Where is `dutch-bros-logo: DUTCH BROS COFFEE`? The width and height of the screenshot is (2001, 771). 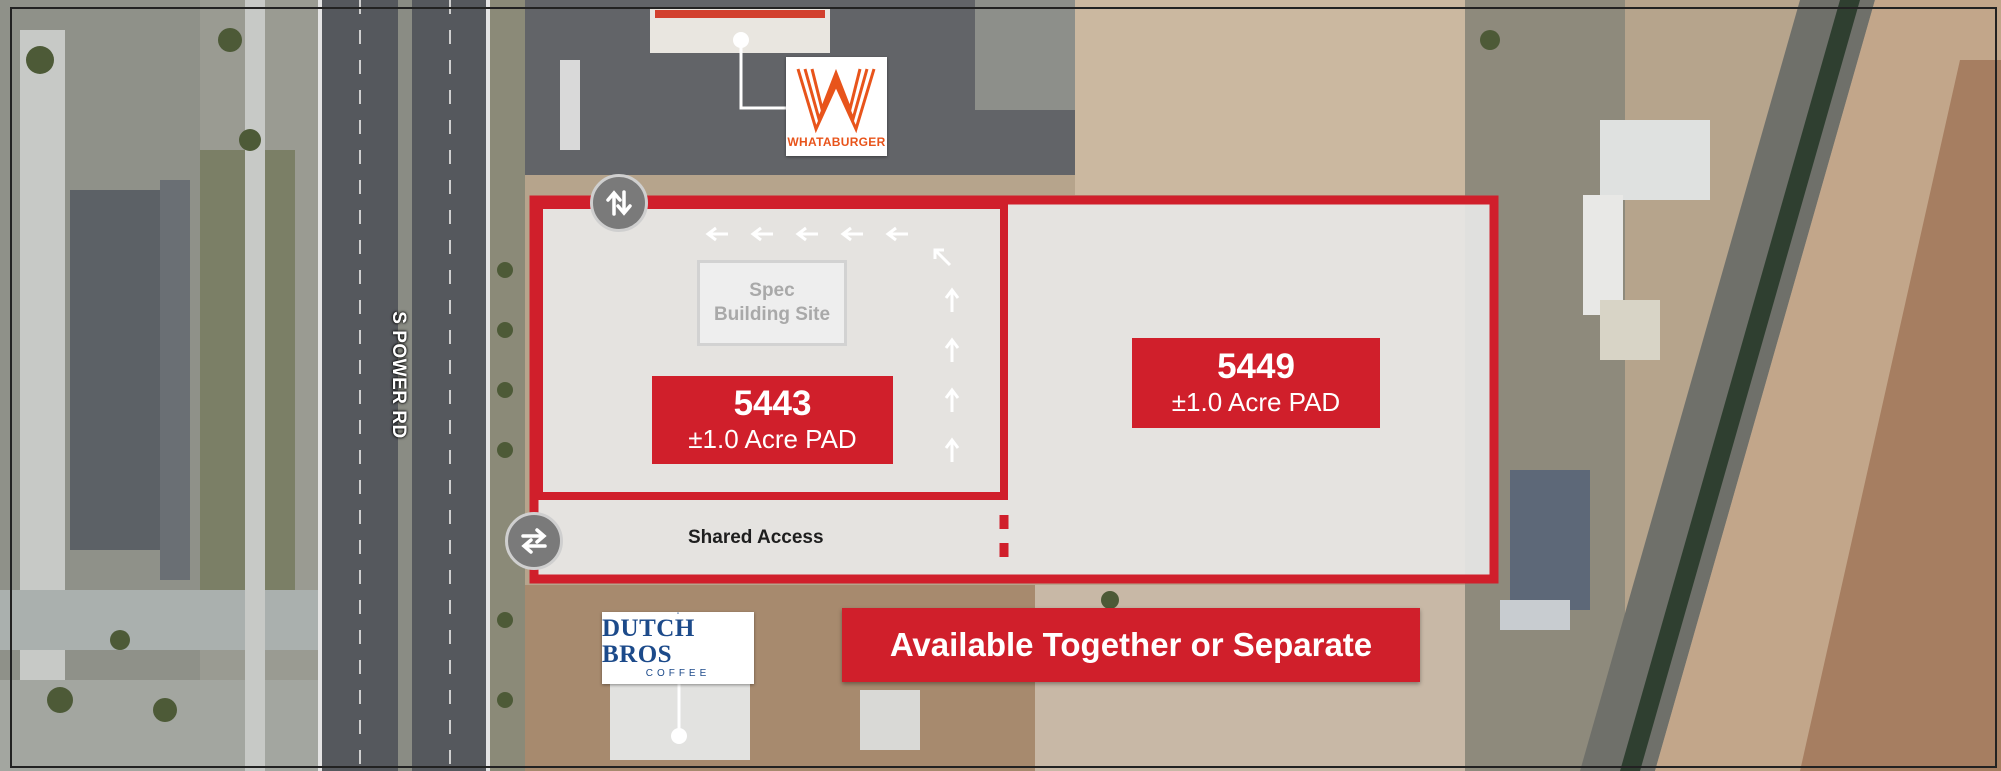
dutch-bros-logo: DUTCH BROS COFFEE is located at coordinates (678, 648).